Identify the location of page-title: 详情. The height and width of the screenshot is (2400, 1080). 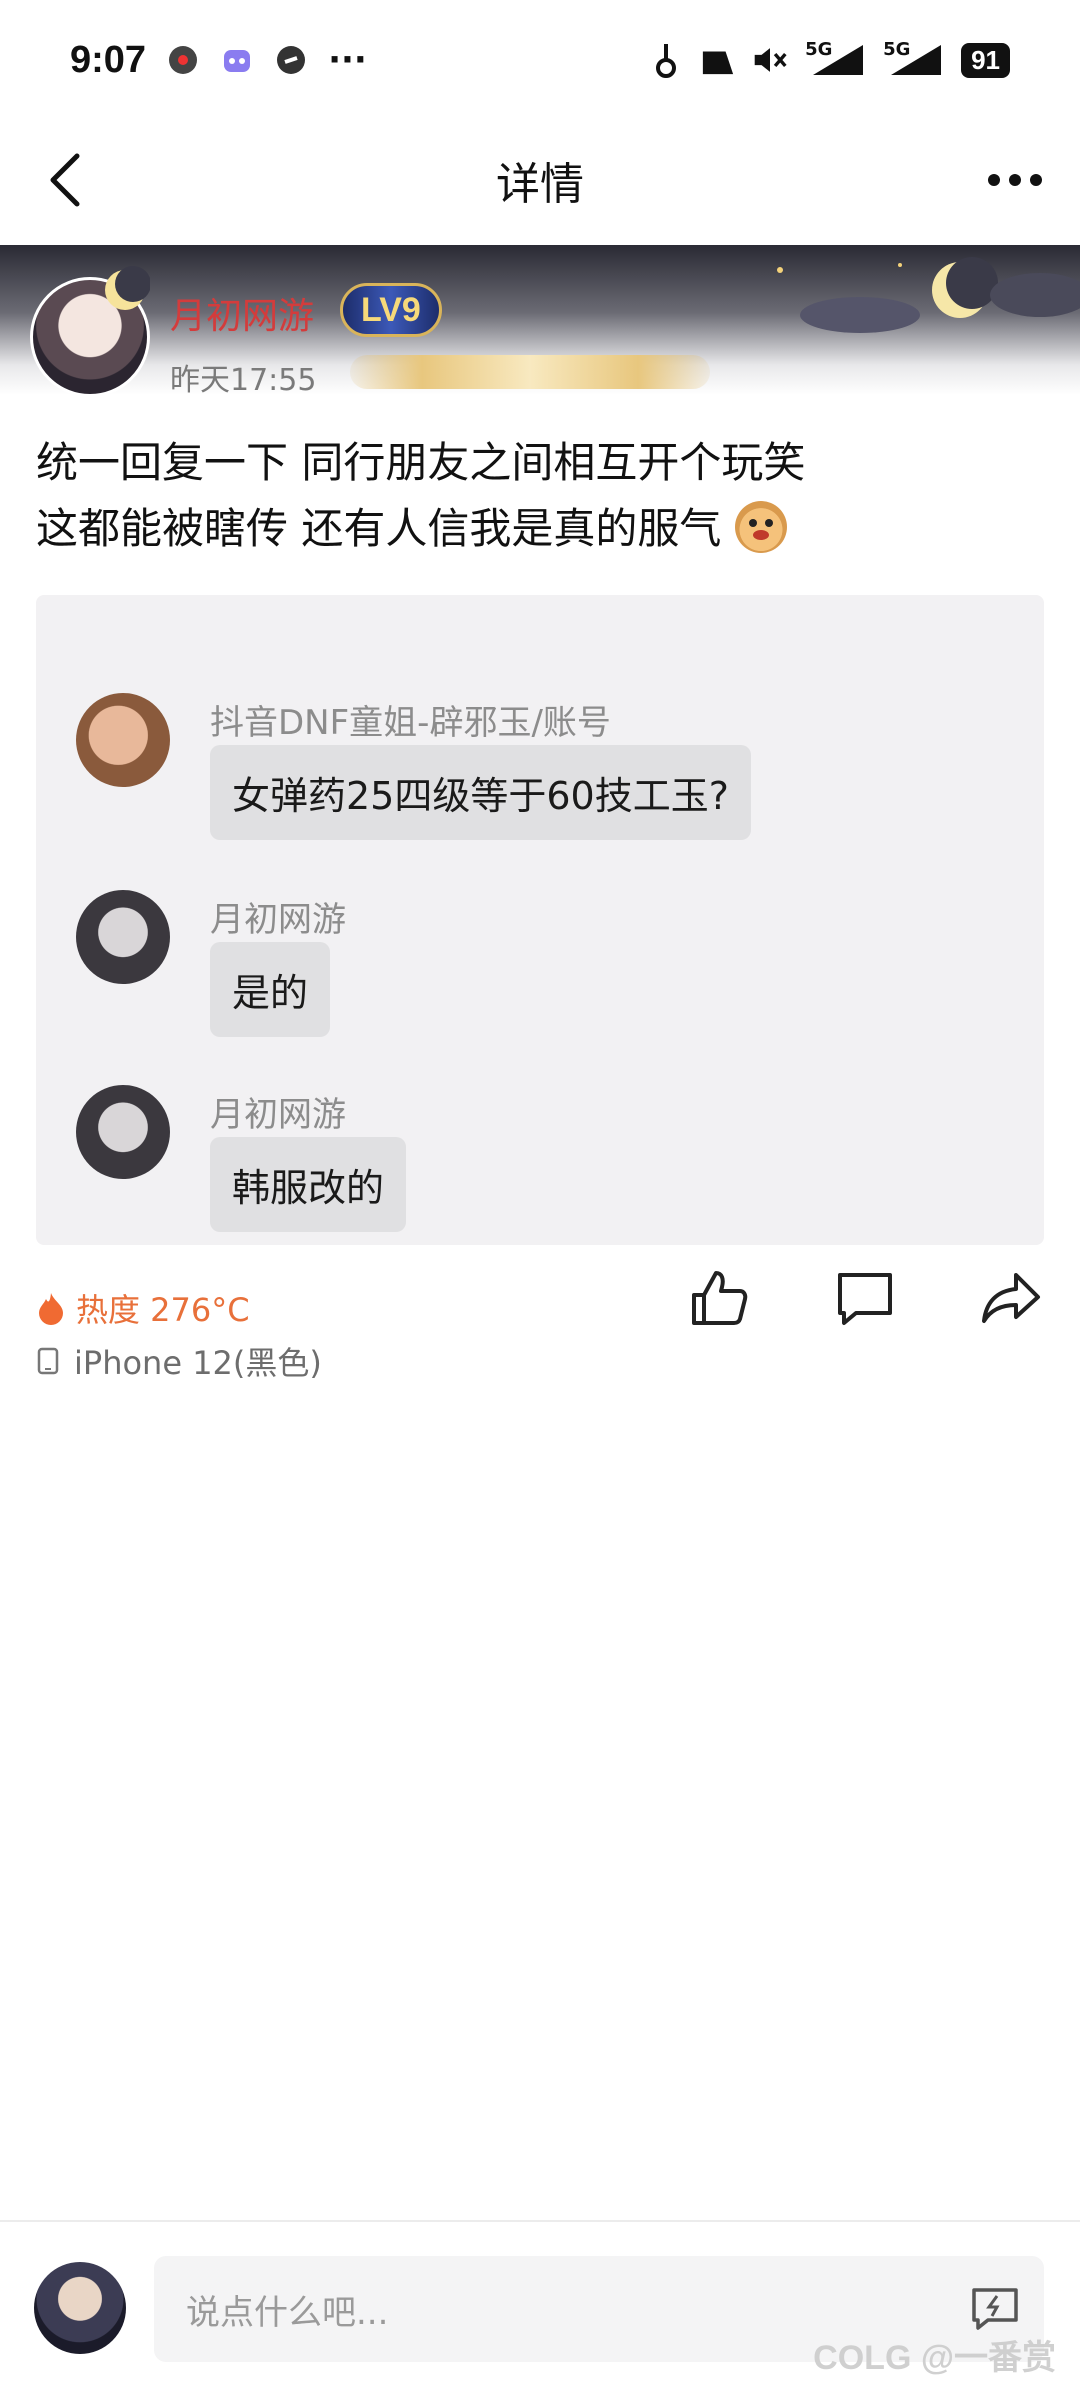
(540, 184).